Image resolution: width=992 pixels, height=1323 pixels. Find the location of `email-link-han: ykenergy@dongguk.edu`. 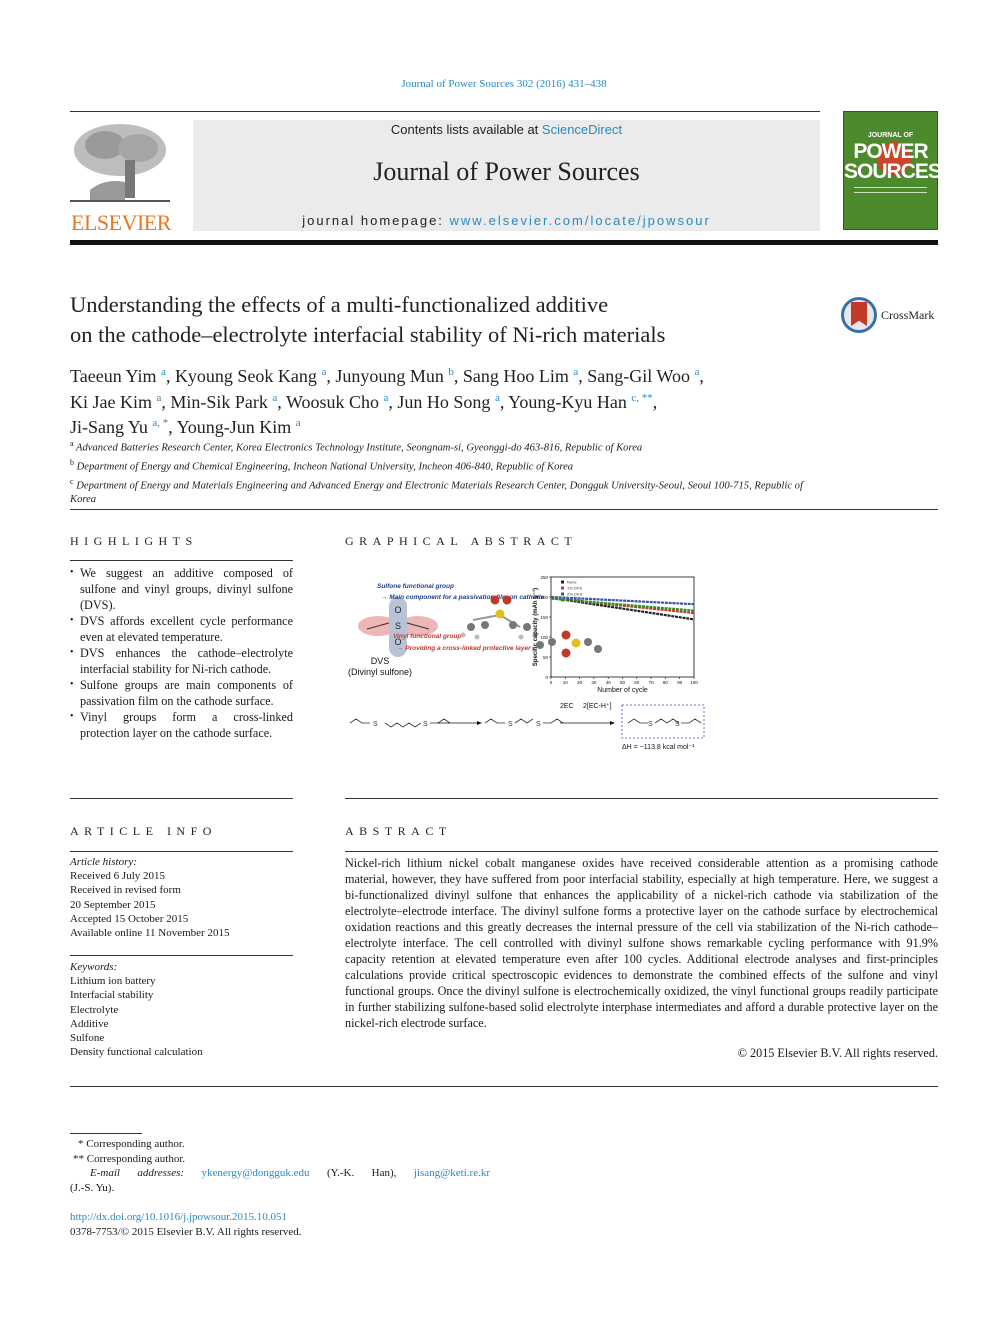

email-link-han: ykenergy@dongguk.edu is located at coordinates (255, 1173).